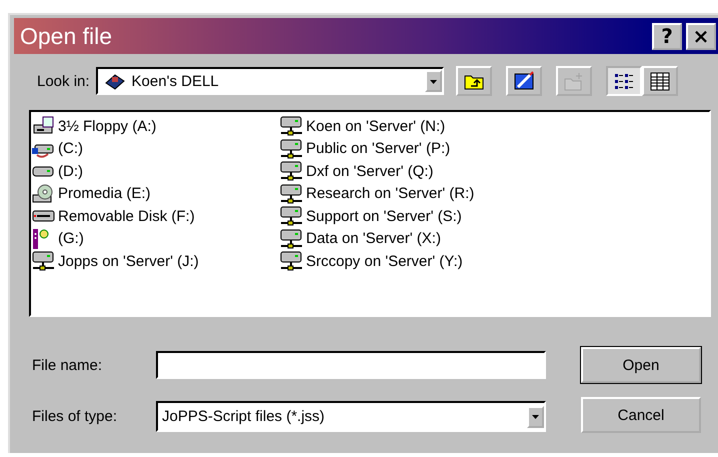  Describe the element at coordinates (641, 415) in the screenshot. I see `cancel-button: Cancel` at that location.